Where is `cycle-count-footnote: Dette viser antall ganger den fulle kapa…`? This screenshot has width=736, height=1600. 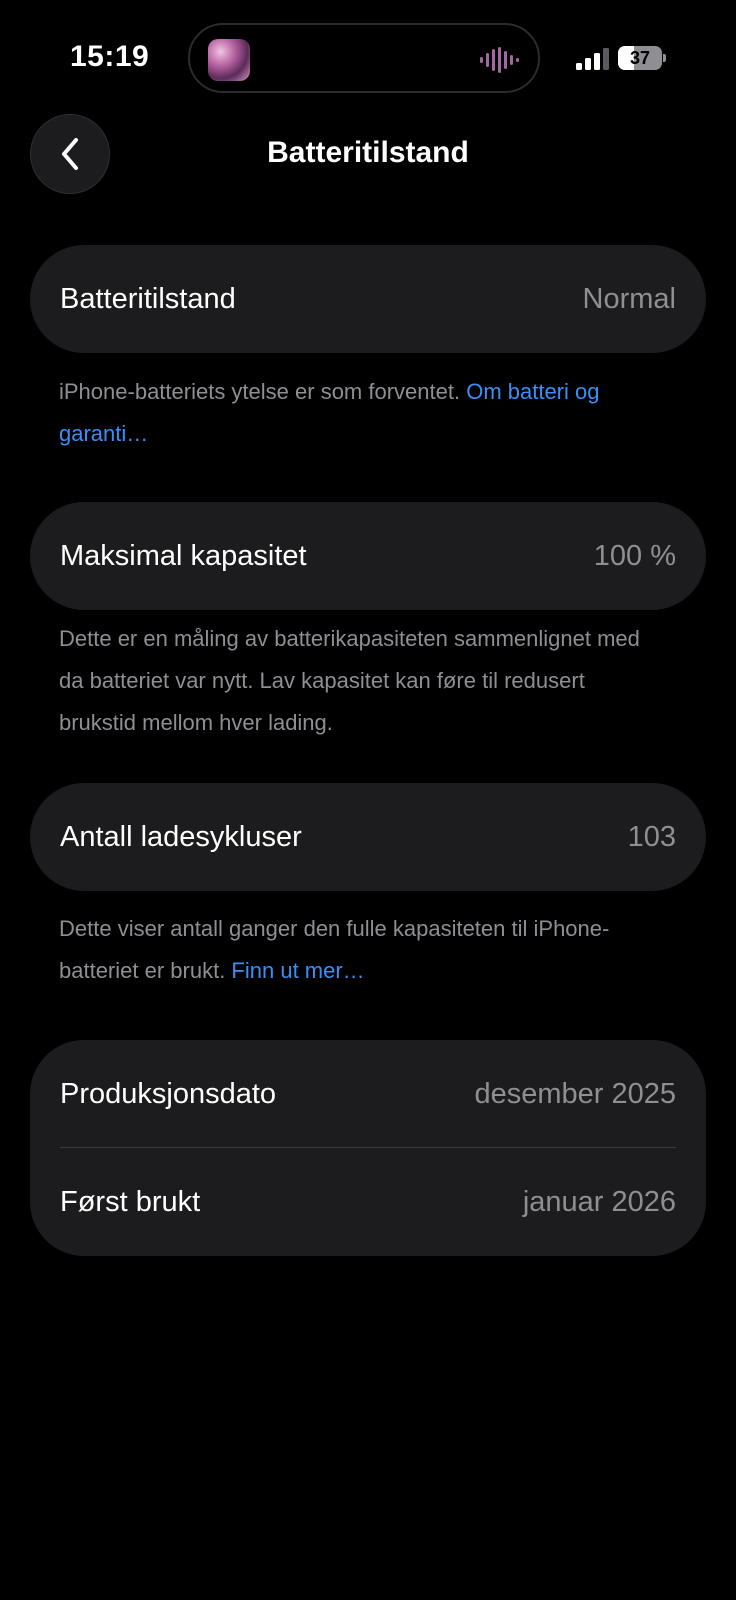
cycle-count-footnote: Dette viser antall ganger den fulle kapa… is located at coordinates (334, 949).